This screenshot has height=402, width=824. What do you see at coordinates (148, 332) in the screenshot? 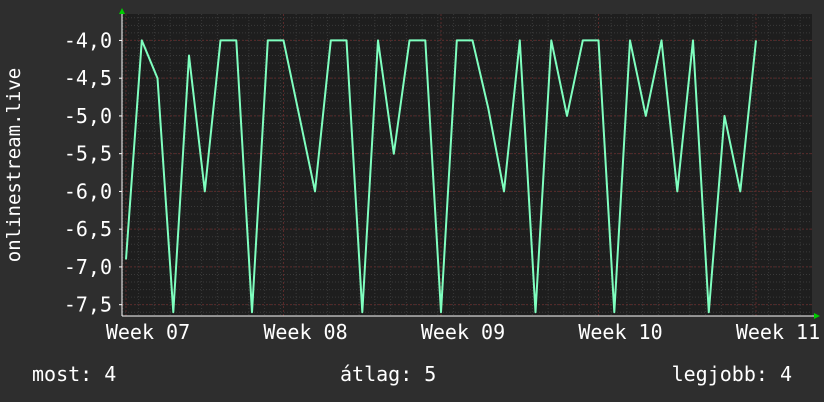
I see `x-tick-label: Week 07` at bounding box center [148, 332].